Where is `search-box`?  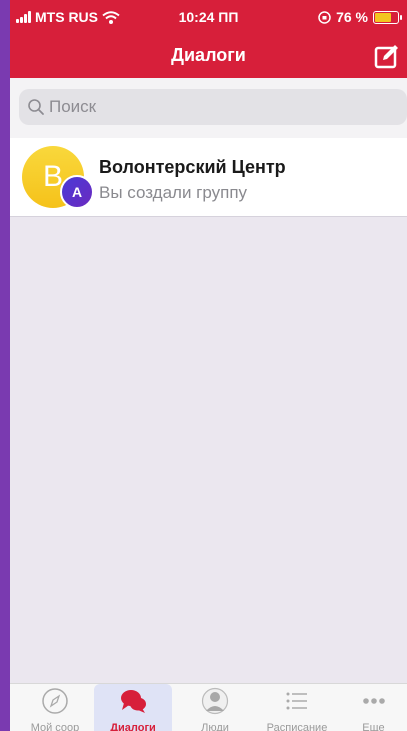
search-box is located at coordinates (213, 107).